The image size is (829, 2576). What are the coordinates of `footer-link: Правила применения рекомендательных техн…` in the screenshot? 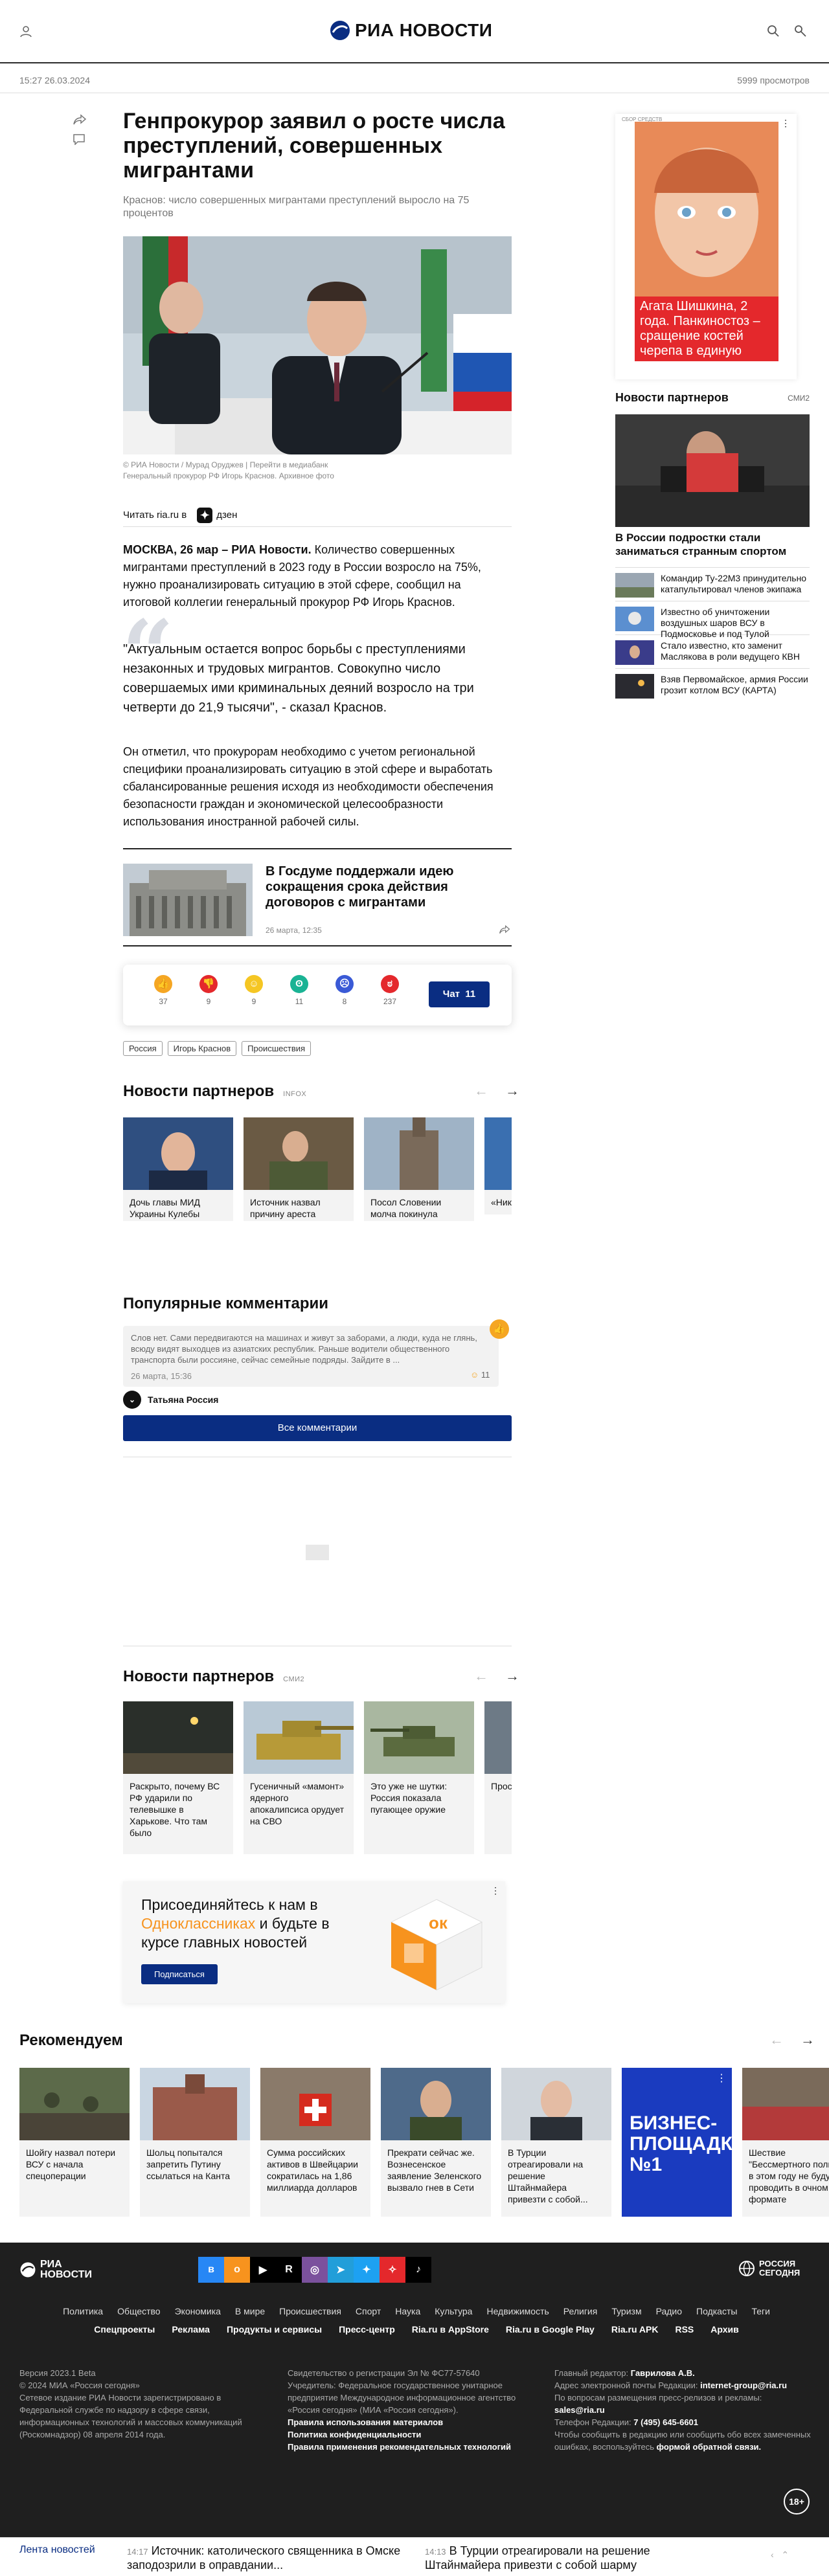 It's located at (404, 2447).